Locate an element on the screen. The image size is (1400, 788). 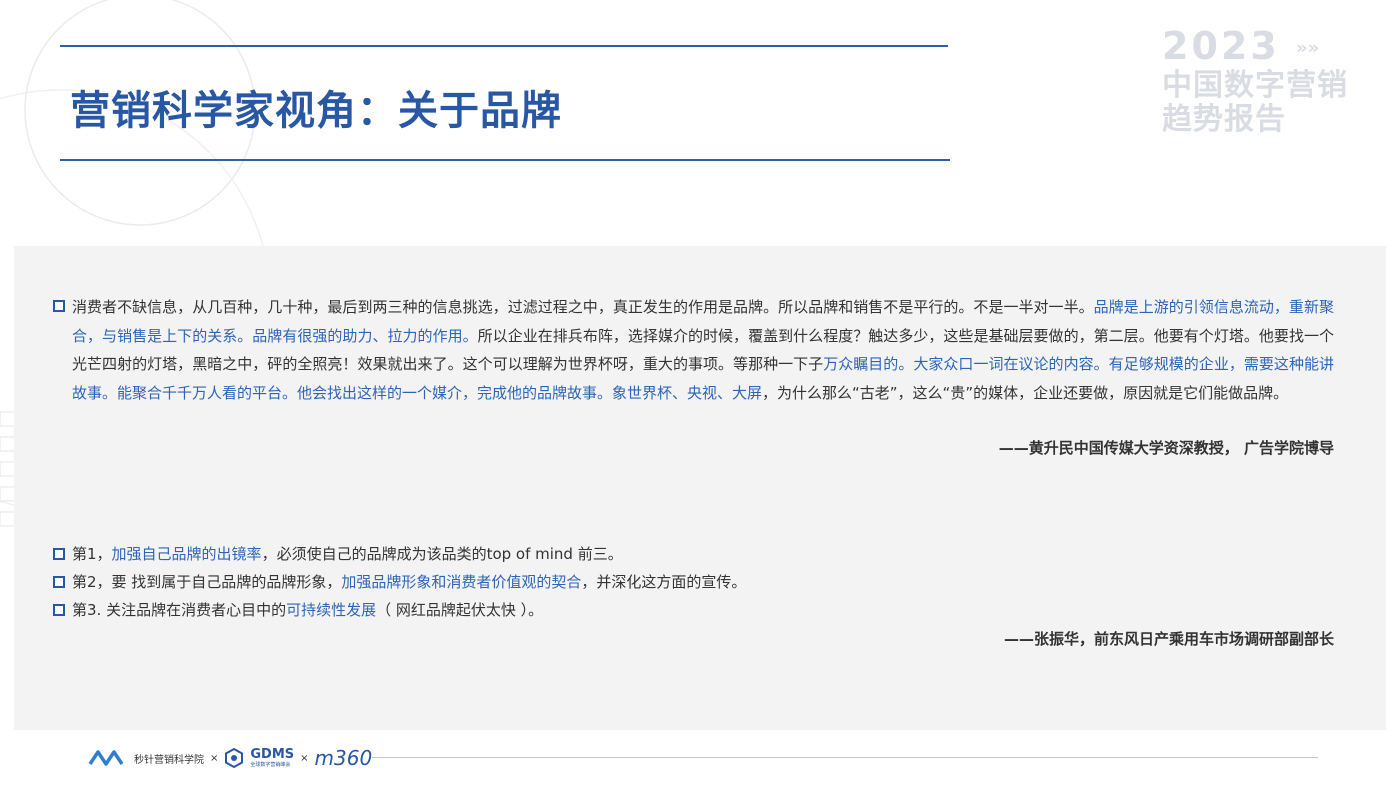
logo-gdms-subtext: 全球数字营销峰会 is located at coordinates (270, 764).